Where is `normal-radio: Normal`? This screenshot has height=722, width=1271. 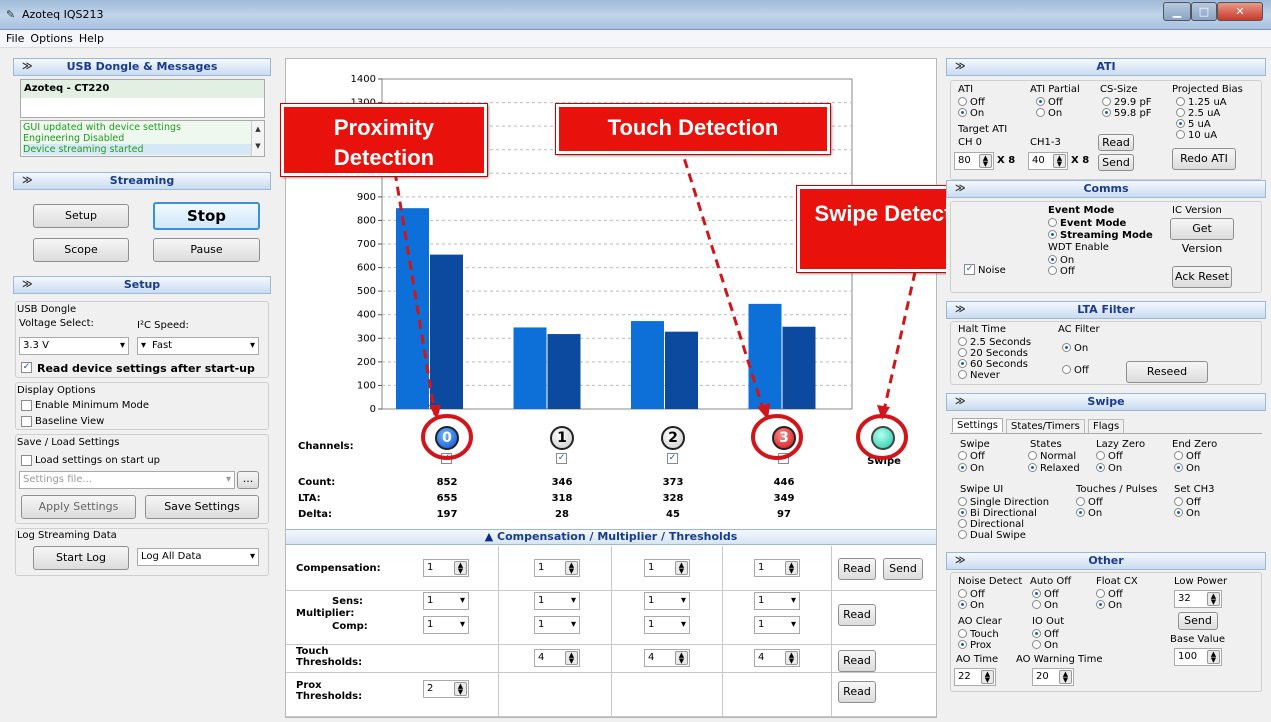 normal-radio: Normal is located at coordinates (1052, 456).